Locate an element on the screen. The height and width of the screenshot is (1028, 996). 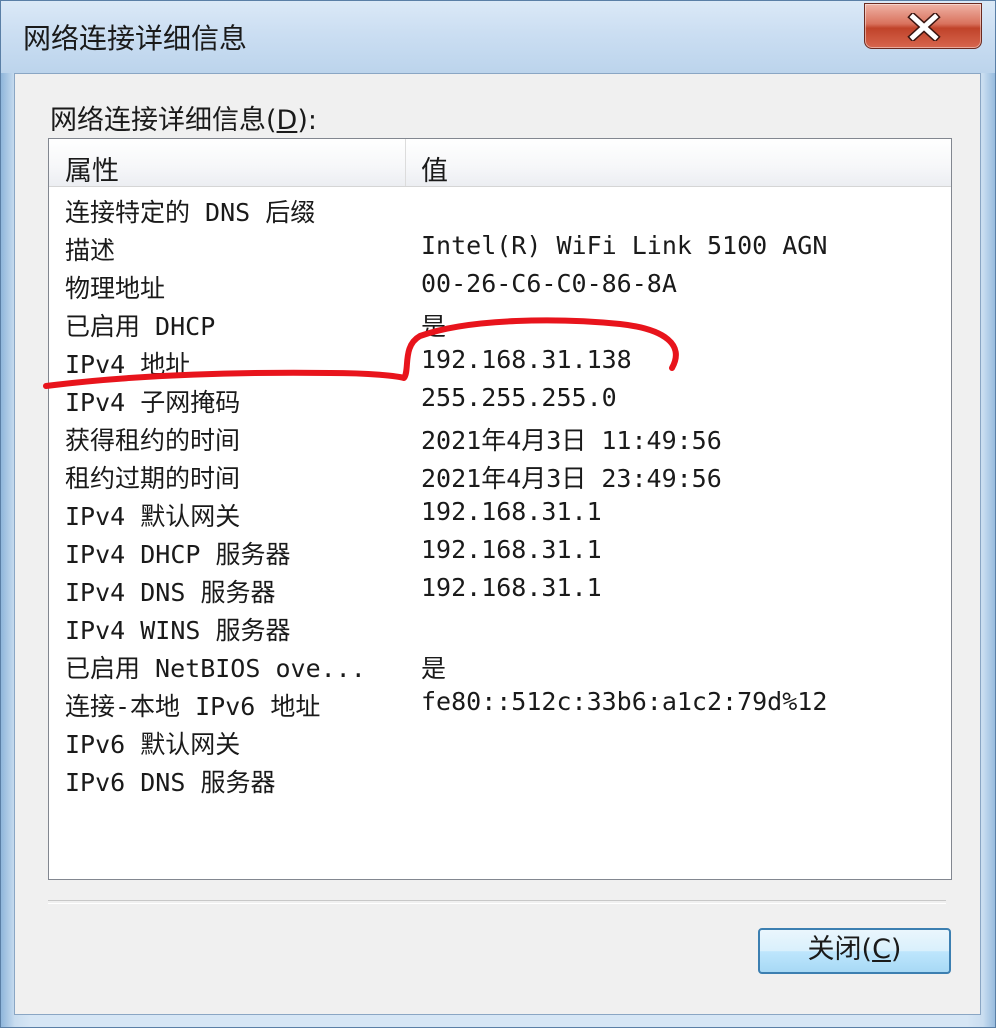
details-list-label: 网络连接详细信息(D): is located at coordinates (183, 120).